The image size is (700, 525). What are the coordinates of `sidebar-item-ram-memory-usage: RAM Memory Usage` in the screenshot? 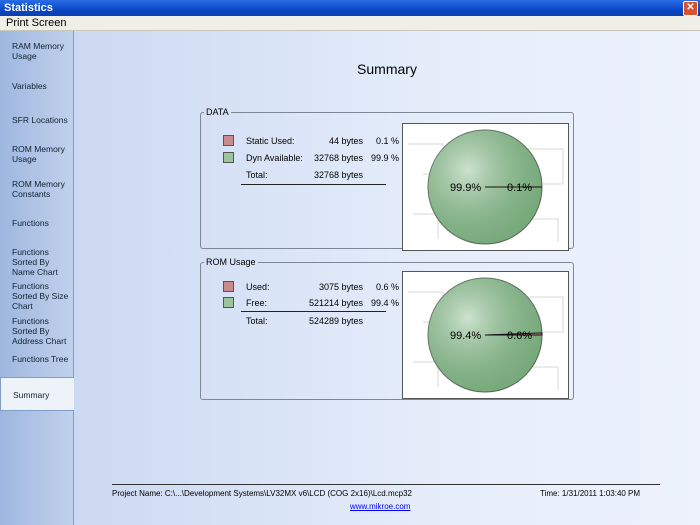 It's located at (36, 53).